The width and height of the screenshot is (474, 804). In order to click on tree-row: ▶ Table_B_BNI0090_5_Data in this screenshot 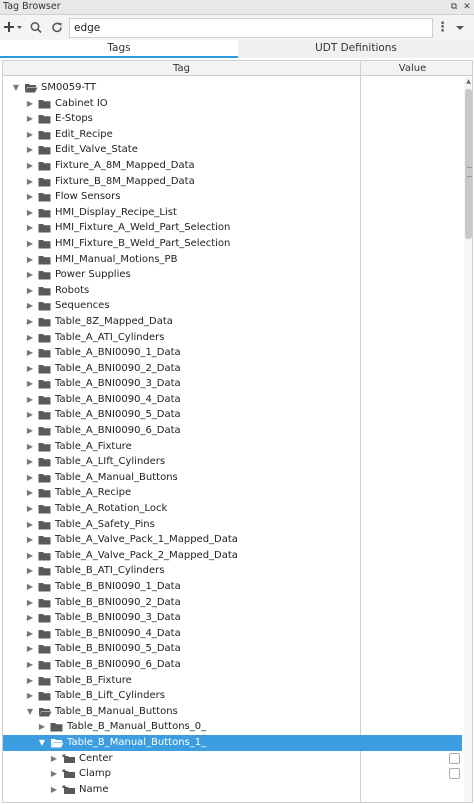, I will do `click(232, 649)`.